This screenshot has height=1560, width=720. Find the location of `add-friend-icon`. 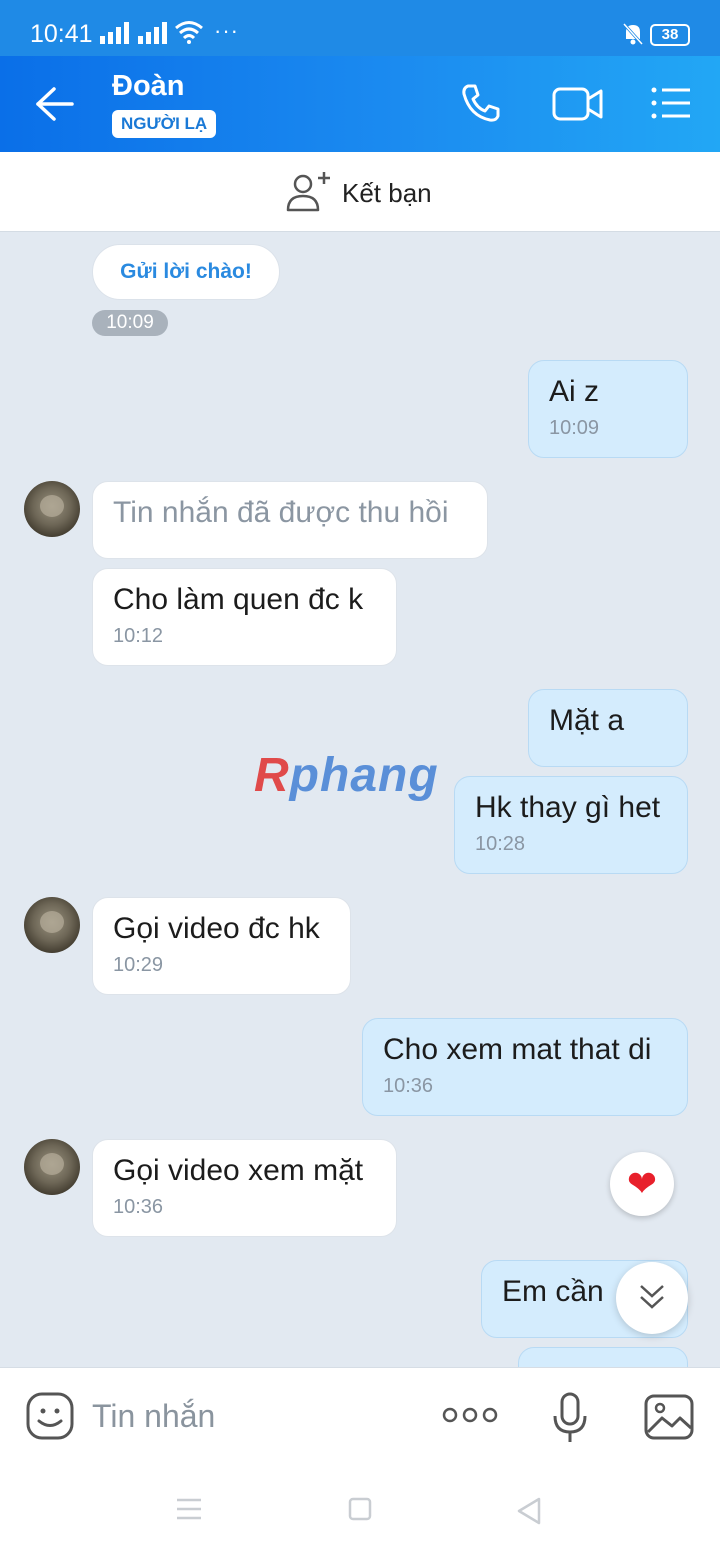

add-friend-icon is located at coordinates (308, 192).